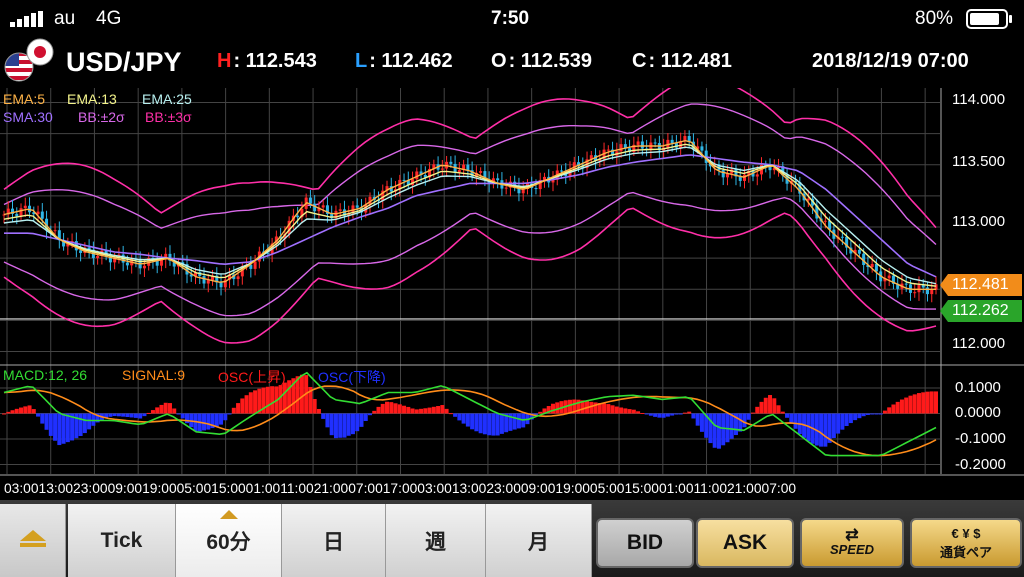 This screenshot has width=1024, height=577. Describe the element at coordinates (966, 543) in the screenshot. I see `currency-pair-button: € ¥ $ 通貨ペア` at that location.